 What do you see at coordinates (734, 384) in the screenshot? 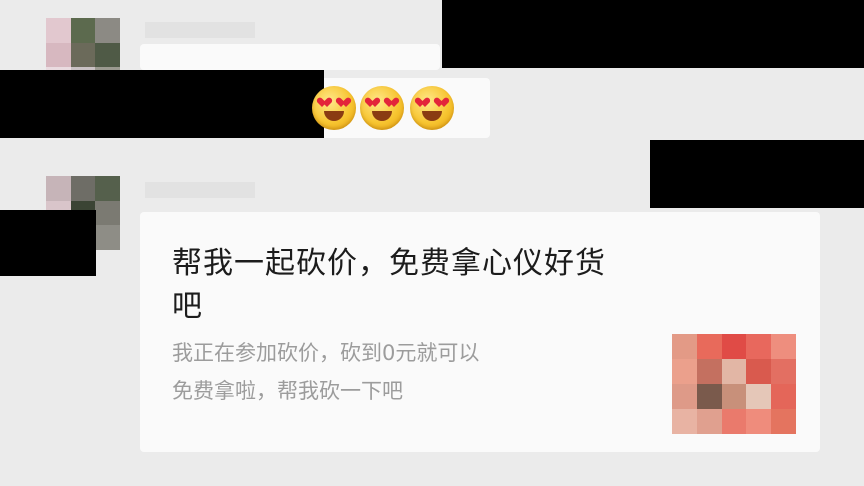
I see `product-thumbnail-icon` at bounding box center [734, 384].